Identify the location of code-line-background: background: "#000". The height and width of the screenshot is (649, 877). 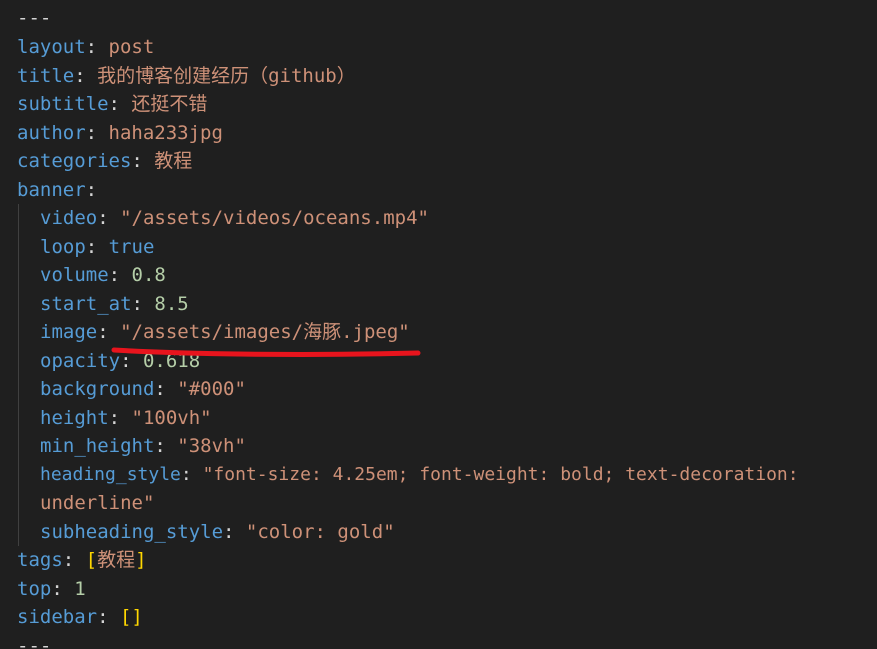
(143, 389).